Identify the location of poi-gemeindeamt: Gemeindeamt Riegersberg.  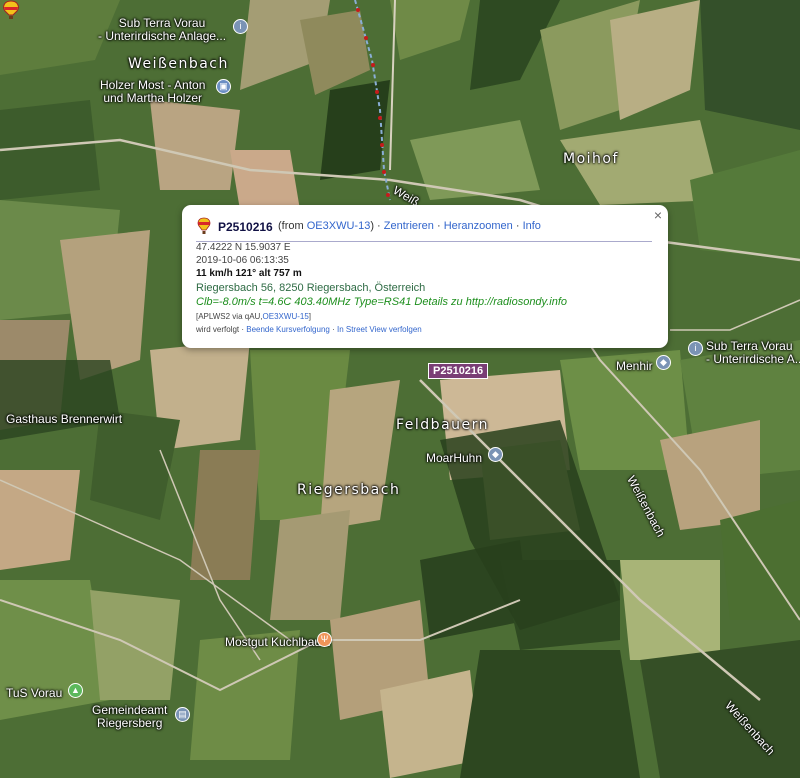
(129, 717).